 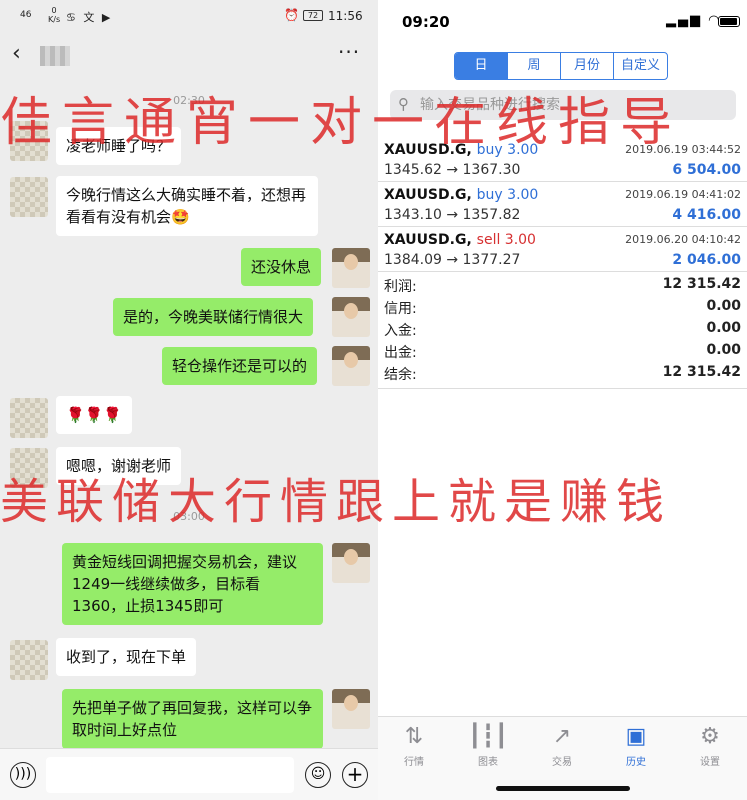 What do you see at coordinates (192, 719) in the screenshot?
I see `message-bubble: 先把单子做了再回复我，这样可以争取时间上好点位` at bounding box center [192, 719].